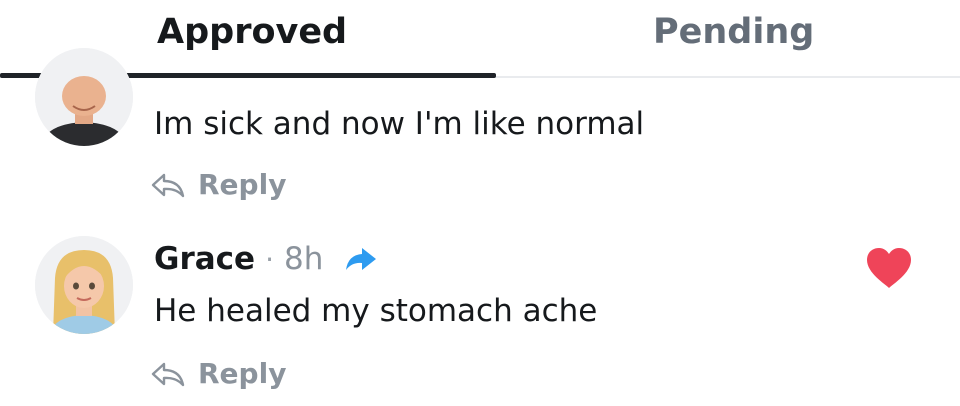  I want to click on comment-meta: Grace · 8h, so click(265, 259).